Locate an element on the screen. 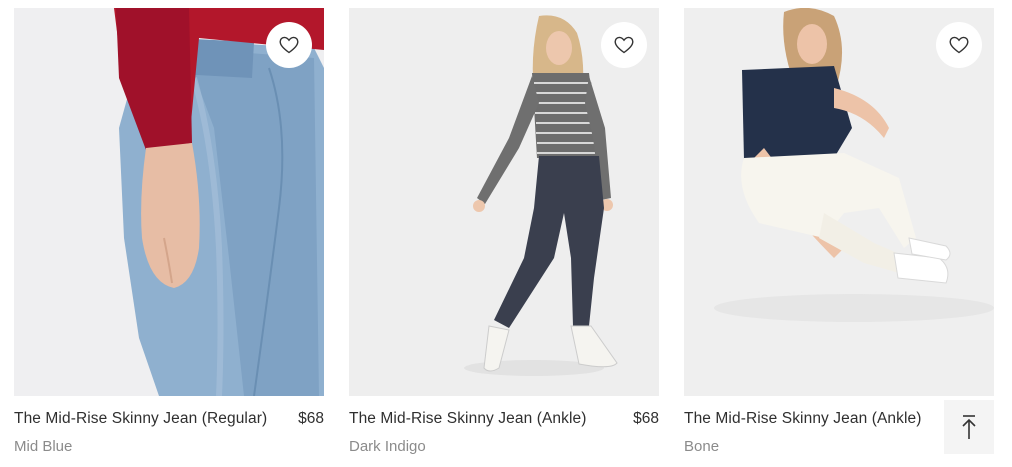  product-color: Dark Indigo is located at coordinates (387, 446).